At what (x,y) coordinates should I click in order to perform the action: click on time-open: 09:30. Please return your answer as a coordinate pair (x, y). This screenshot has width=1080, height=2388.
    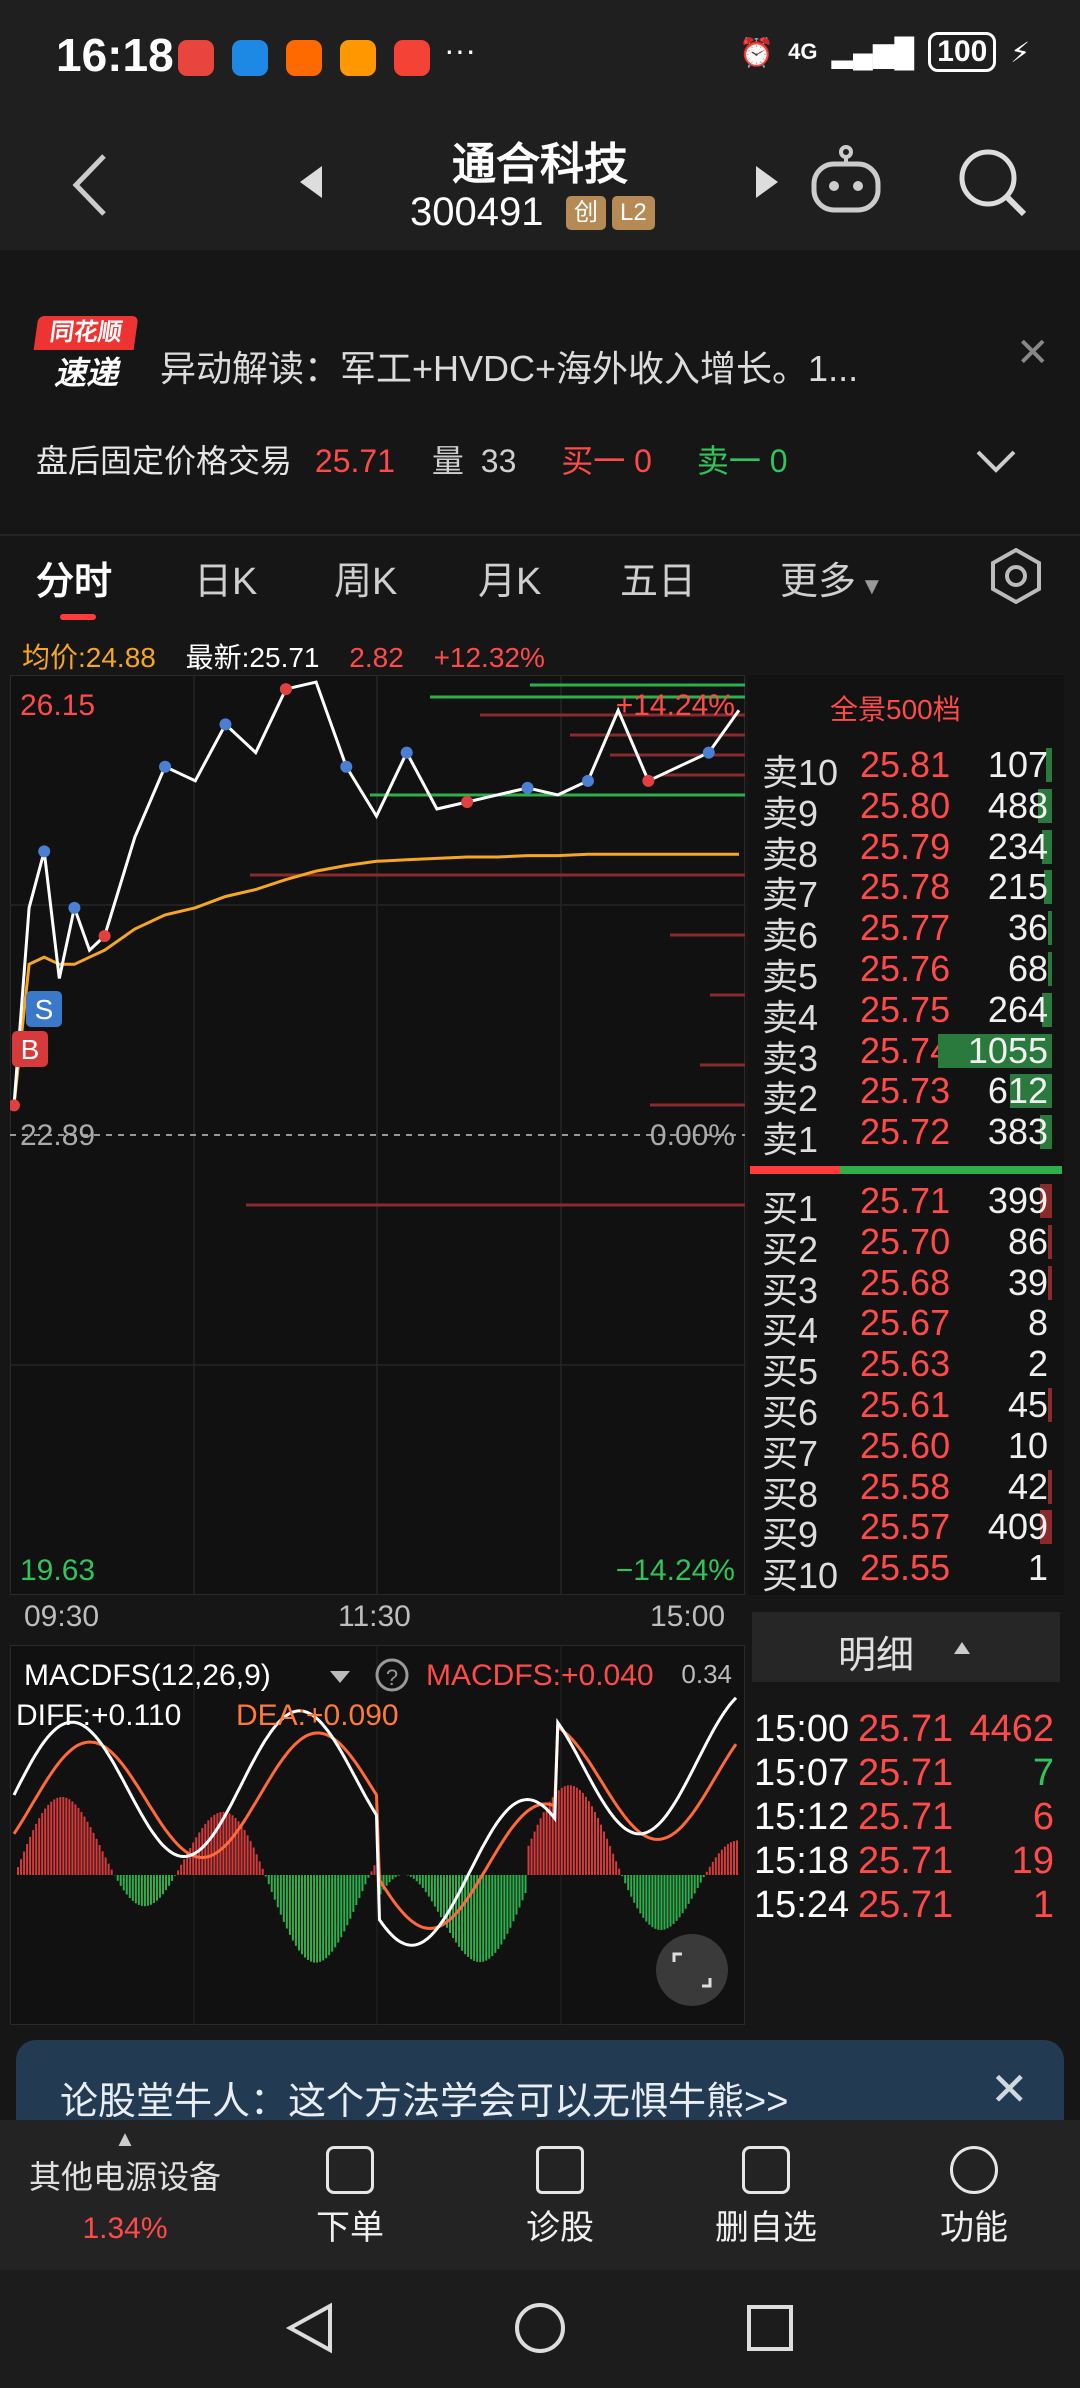
    Looking at the image, I should click on (62, 1616).